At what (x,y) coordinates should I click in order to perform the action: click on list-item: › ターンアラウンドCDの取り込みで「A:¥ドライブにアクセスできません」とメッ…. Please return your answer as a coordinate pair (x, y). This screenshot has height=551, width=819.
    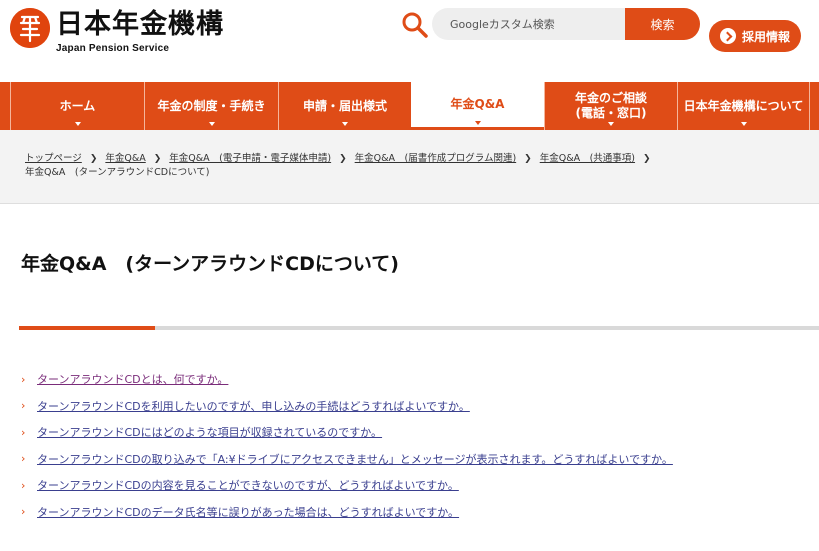
    Looking at the image, I should click on (347, 459).